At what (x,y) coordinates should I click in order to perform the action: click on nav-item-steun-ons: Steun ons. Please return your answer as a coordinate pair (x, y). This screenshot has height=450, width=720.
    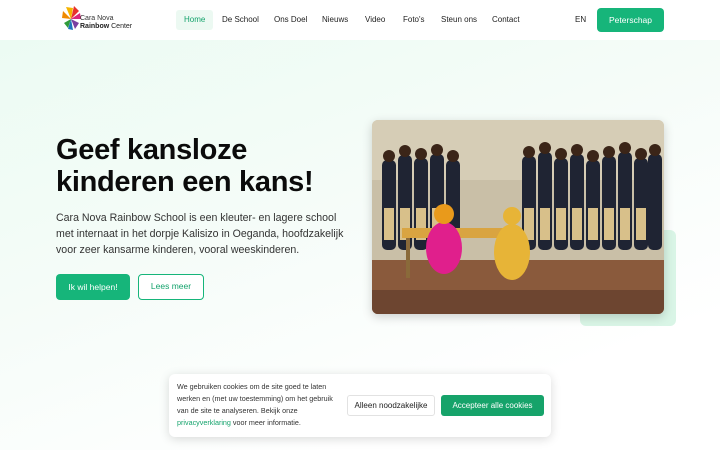
    Looking at the image, I should click on (459, 20).